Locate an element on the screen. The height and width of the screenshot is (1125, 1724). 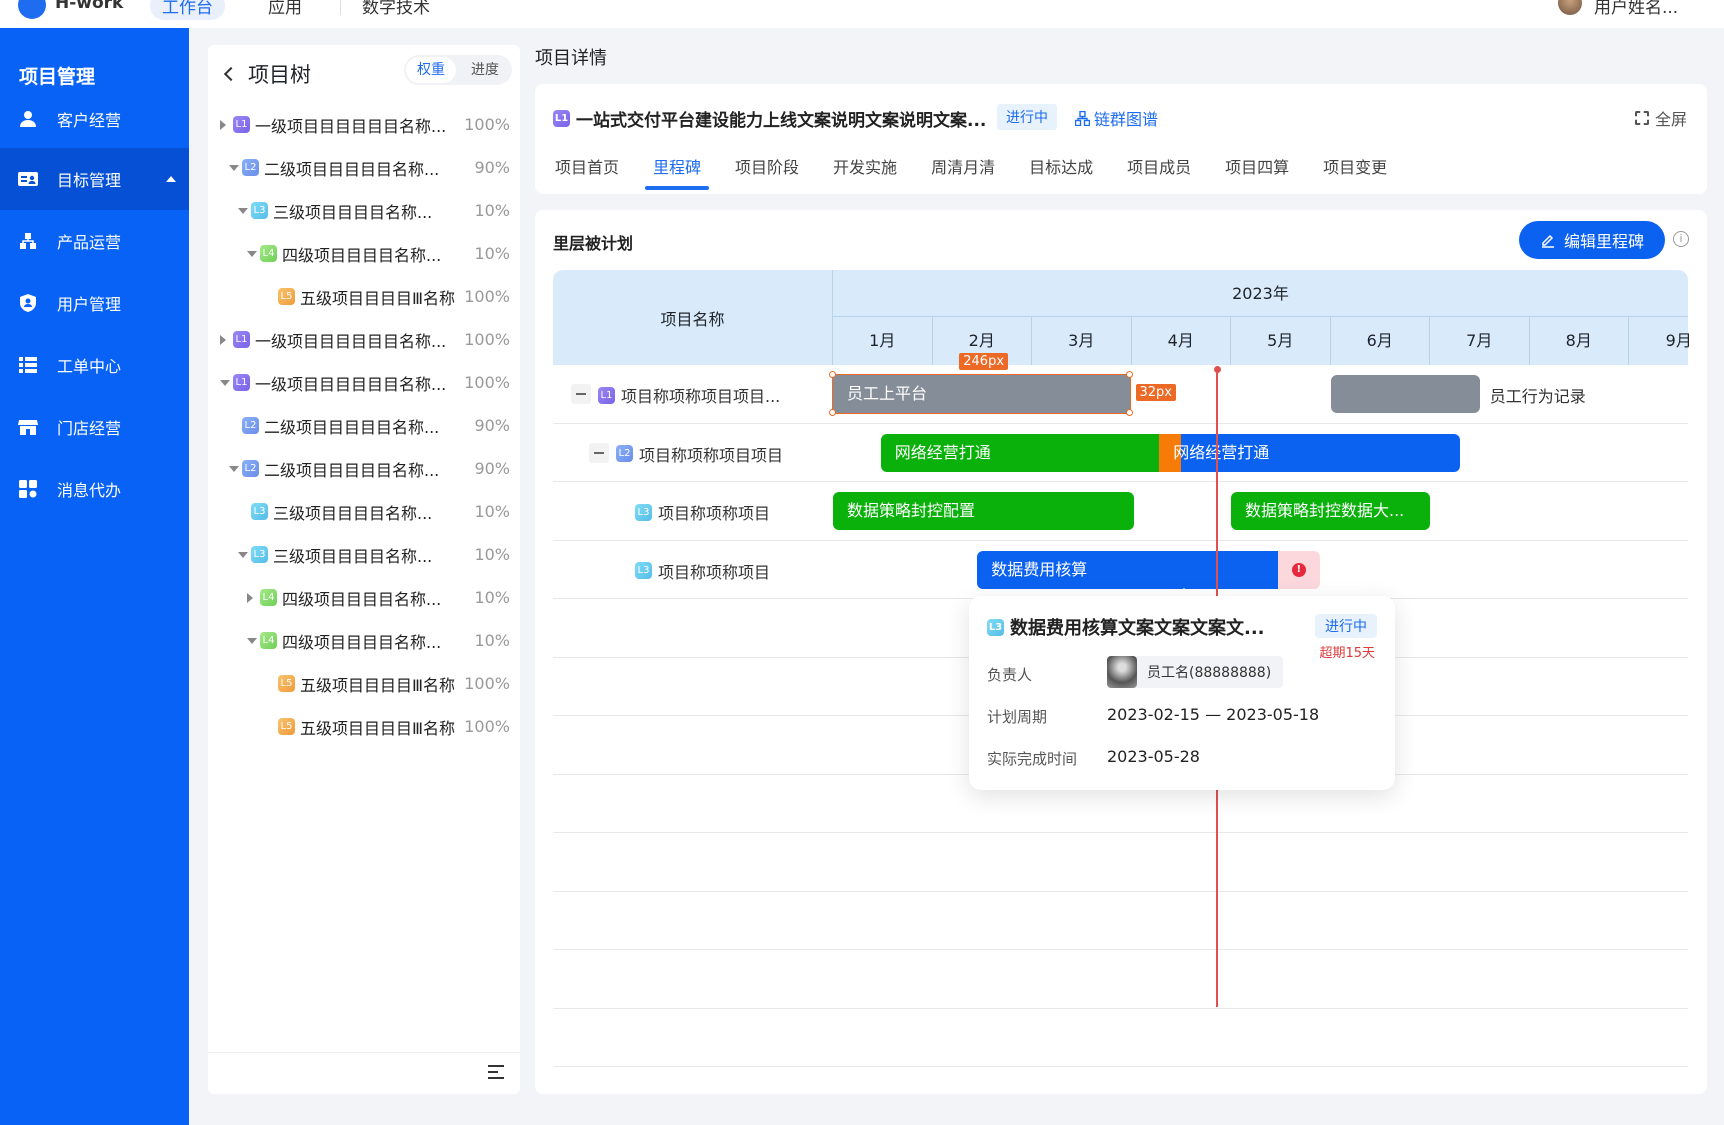
sidebar-item-product-ops: 产品运营 is located at coordinates (94, 241).